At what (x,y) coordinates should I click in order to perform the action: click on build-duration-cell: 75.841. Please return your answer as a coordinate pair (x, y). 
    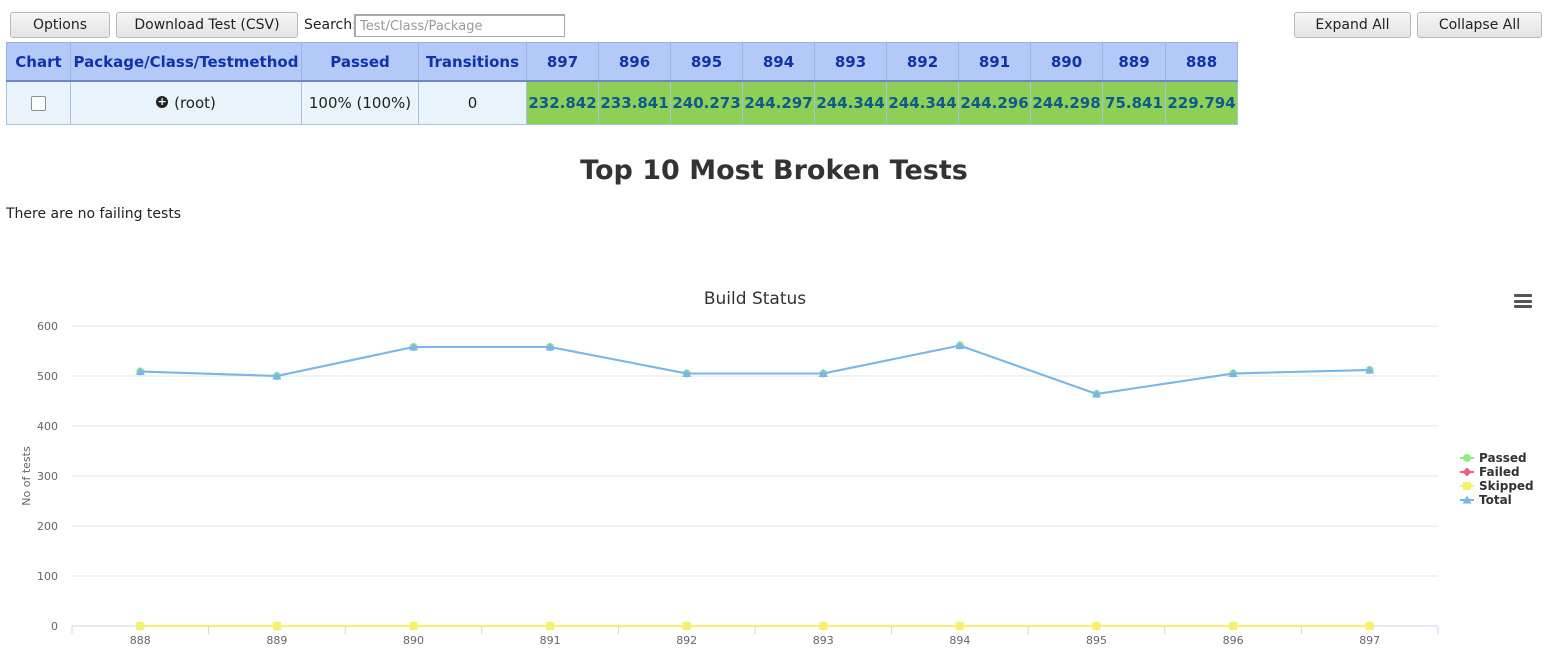
    Looking at the image, I should click on (1134, 102).